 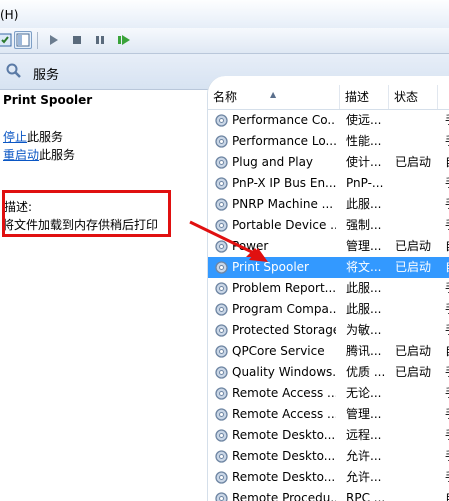 I want to click on table-row: Problem Report... 此服... 手, so click(x=328, y=288).